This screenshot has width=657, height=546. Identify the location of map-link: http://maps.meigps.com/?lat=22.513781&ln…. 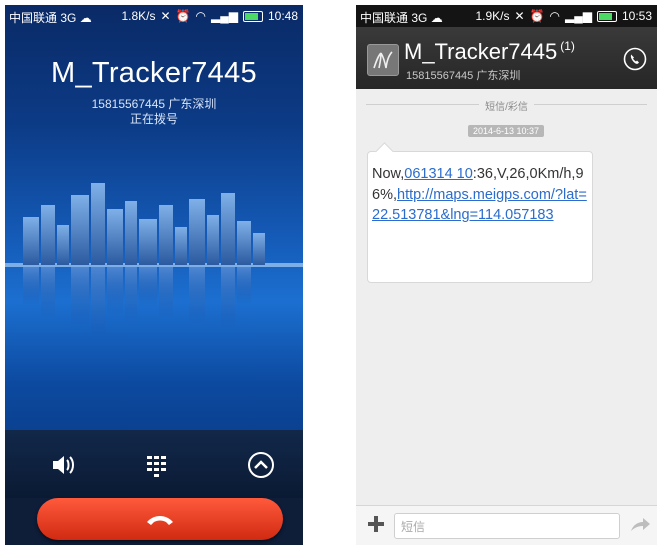
(479, 205).